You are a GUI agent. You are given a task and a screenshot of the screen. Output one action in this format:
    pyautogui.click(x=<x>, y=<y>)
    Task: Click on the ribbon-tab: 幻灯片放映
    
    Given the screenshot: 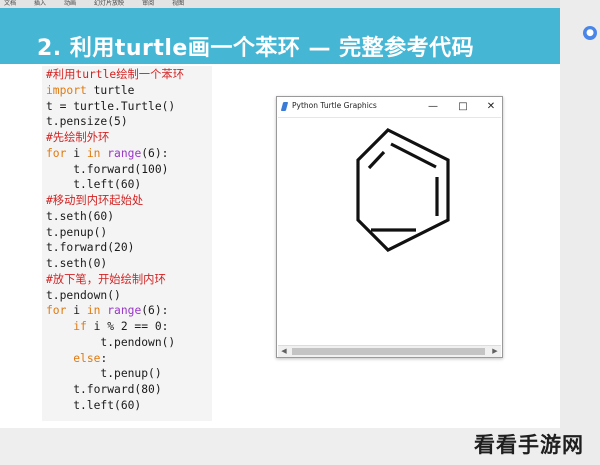 What is the action you would take?
    pyautogui.click(x=107, y=3)
    